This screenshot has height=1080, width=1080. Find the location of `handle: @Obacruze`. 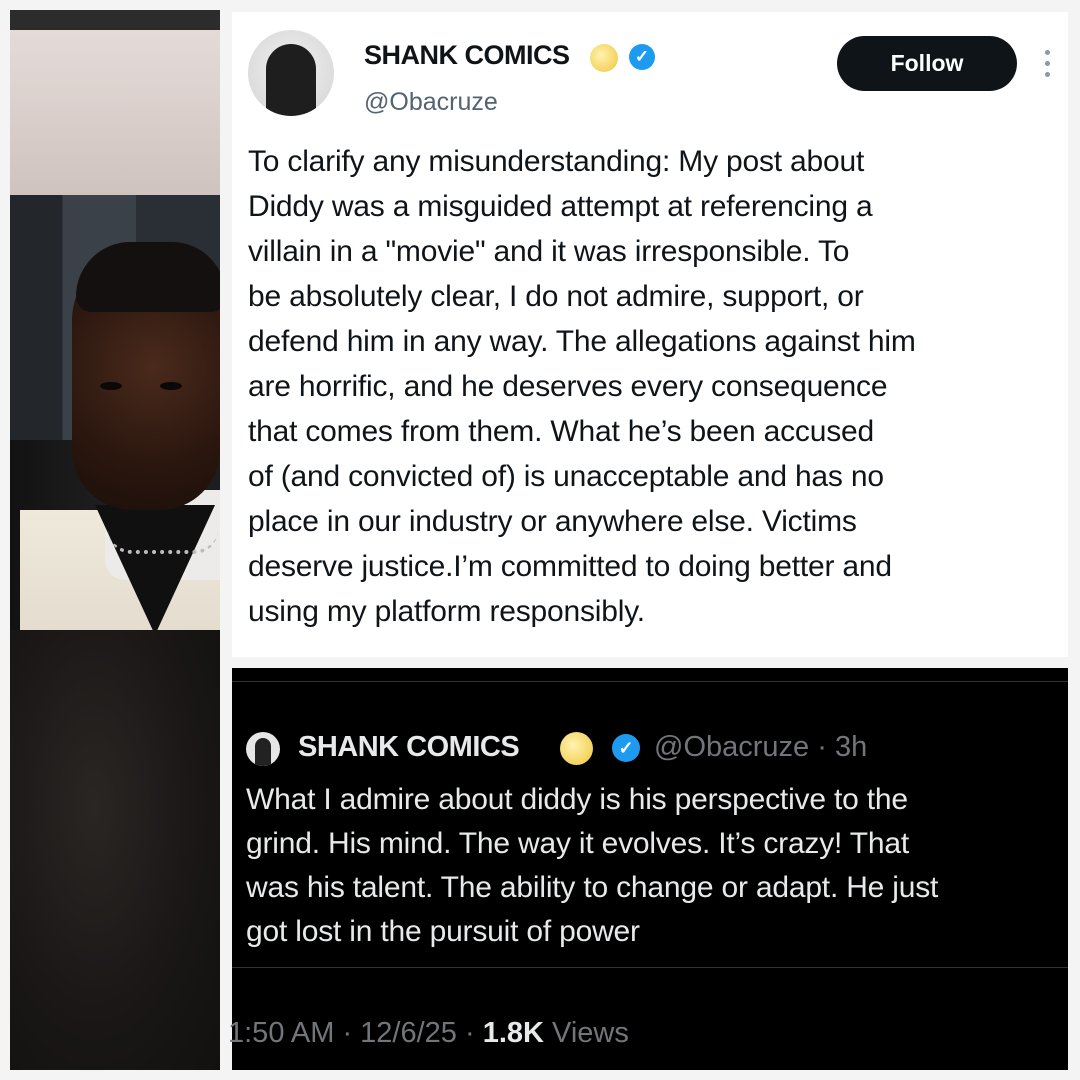

handle: @Obacruze is located at coordinates (431, 102).